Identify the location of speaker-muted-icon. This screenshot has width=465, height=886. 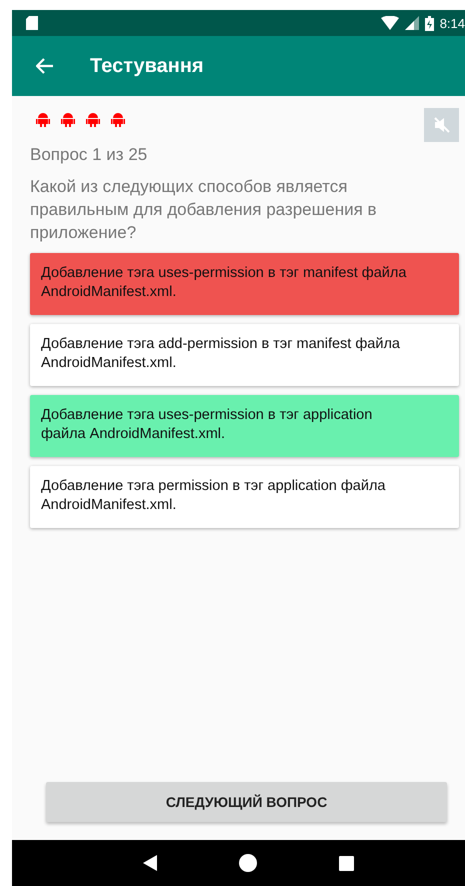
(441, 125).